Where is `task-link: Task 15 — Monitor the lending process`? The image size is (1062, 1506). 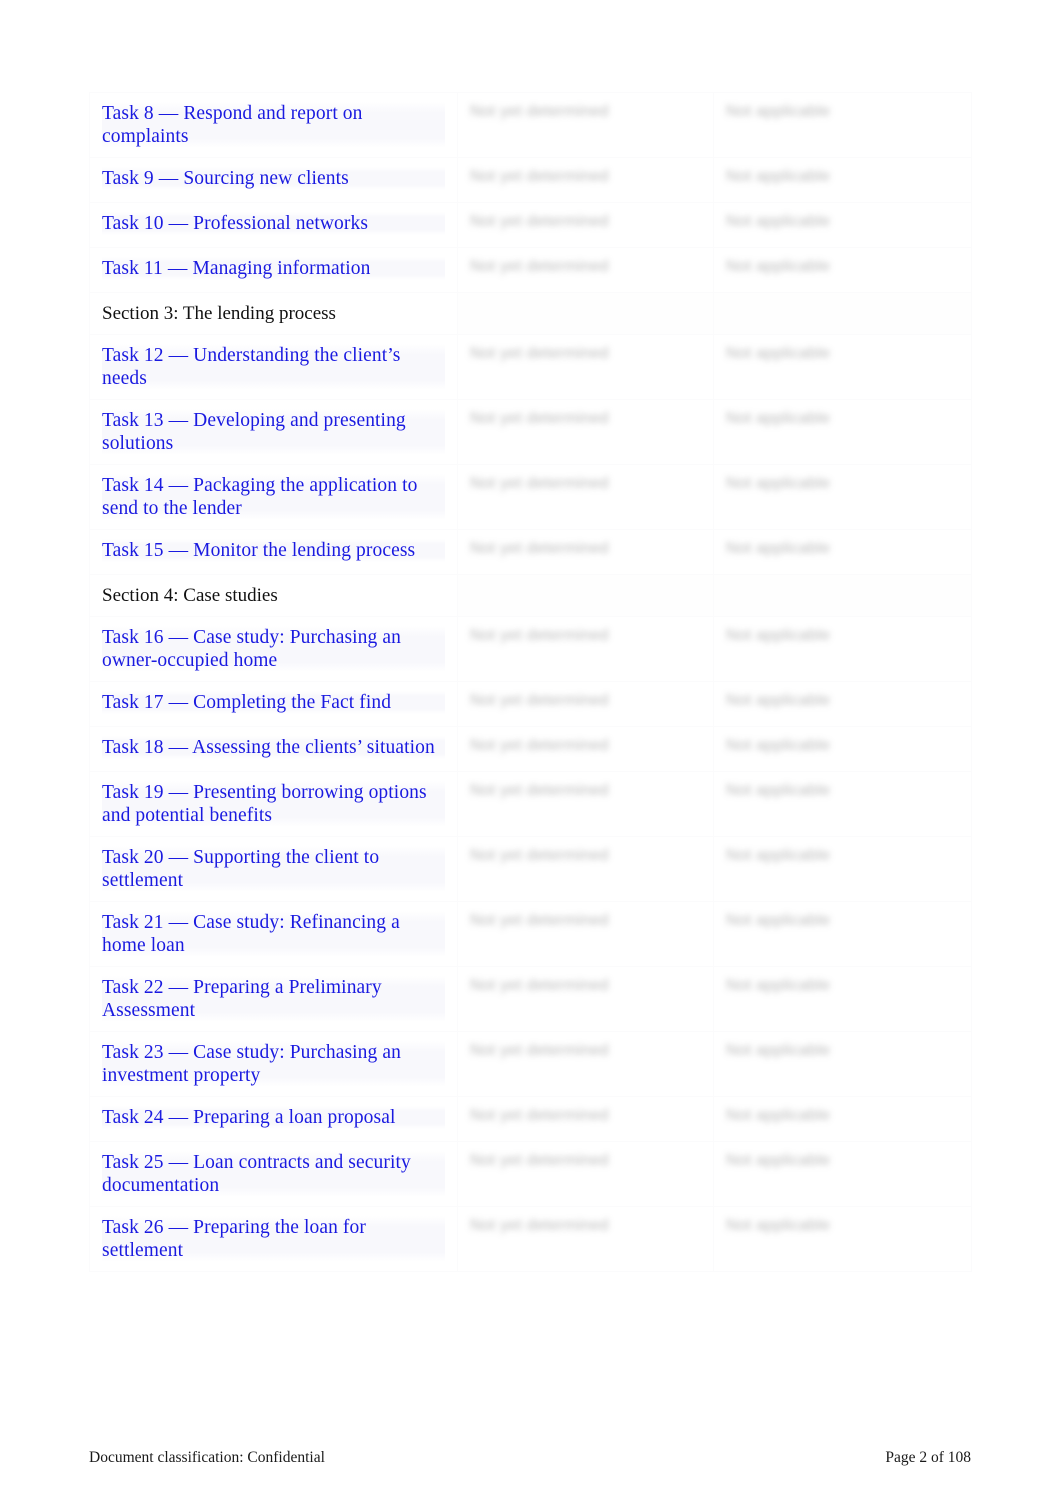
task-link: Task 15 — Monitor the lending process is located at coordinates (273, 550).